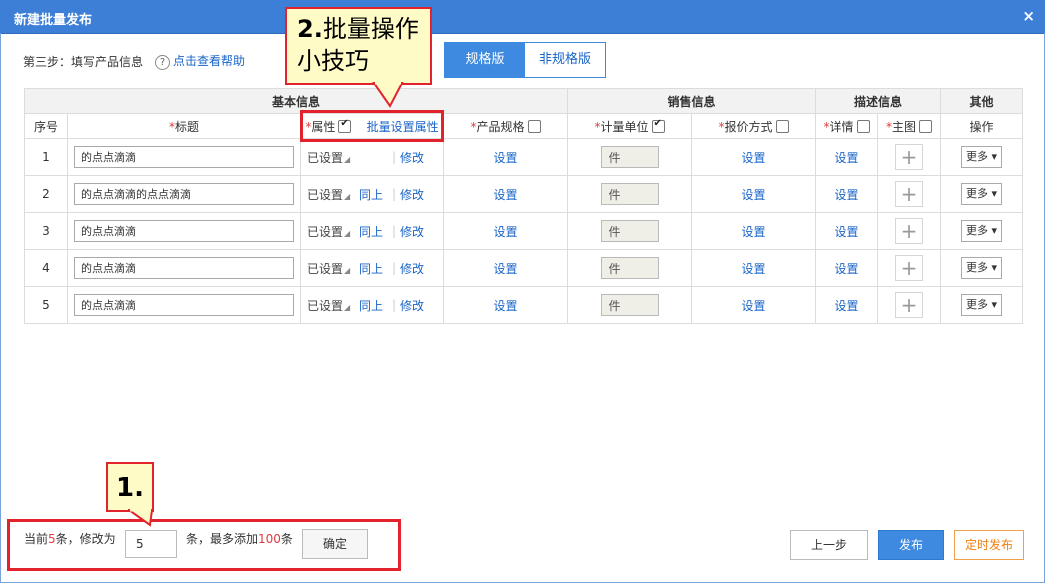  Describe the element at coordinates (204, 545) in the screenshot. I see `highlight-row-count` at that location.